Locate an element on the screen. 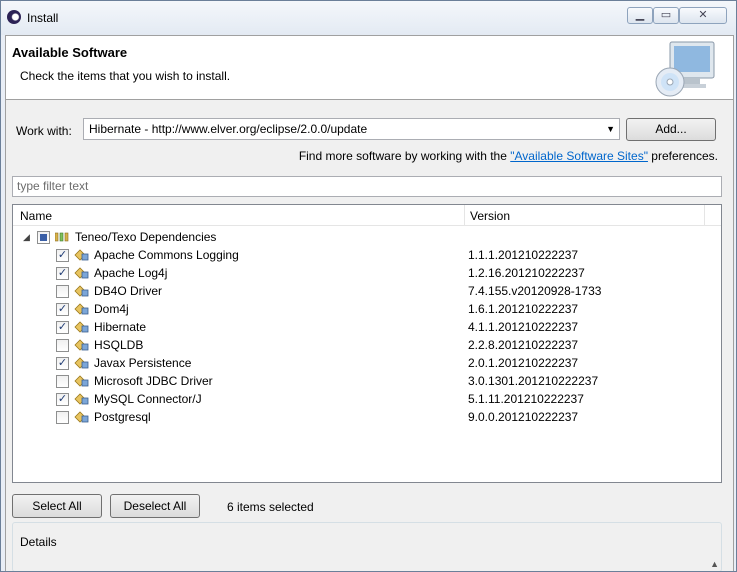 This screenshot has height=572, width=737. find-more-suffix: preferences. is located at coordinates (684, 156).